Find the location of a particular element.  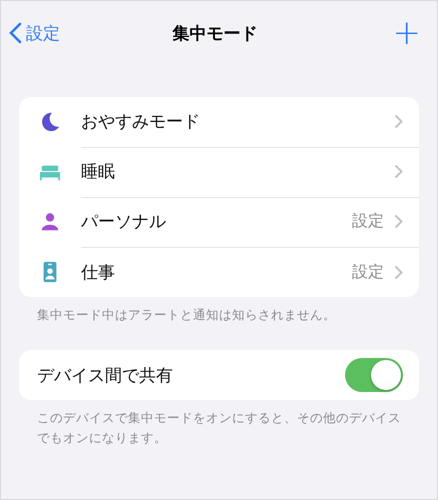

footer-note: このデバイスで集中モードをオンにすると、その他のデバイスでもオンになります。 is located at coordinates (219, 428).